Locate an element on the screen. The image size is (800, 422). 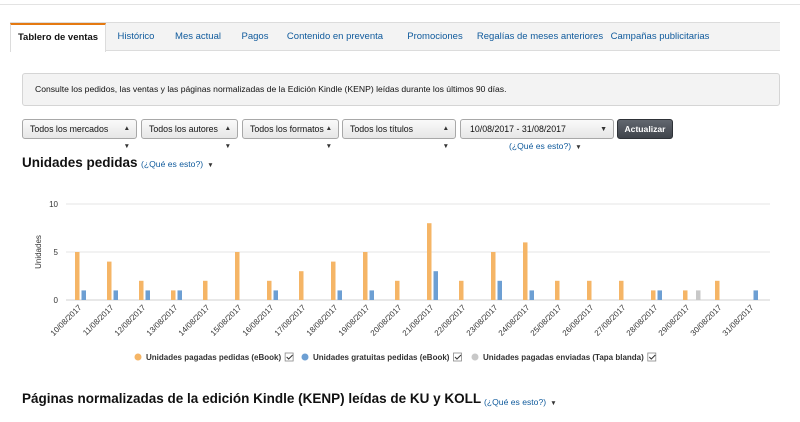
x-tick-label: 25/08/2017 is located at coordinates (546, 320).